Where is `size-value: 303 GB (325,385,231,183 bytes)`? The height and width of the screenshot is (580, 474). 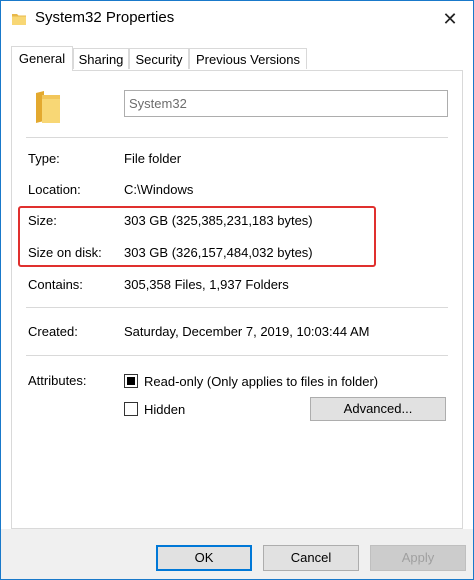 size-value: 303 GB (325,385,231,183 bytes) is located at coordinates (218, 220).